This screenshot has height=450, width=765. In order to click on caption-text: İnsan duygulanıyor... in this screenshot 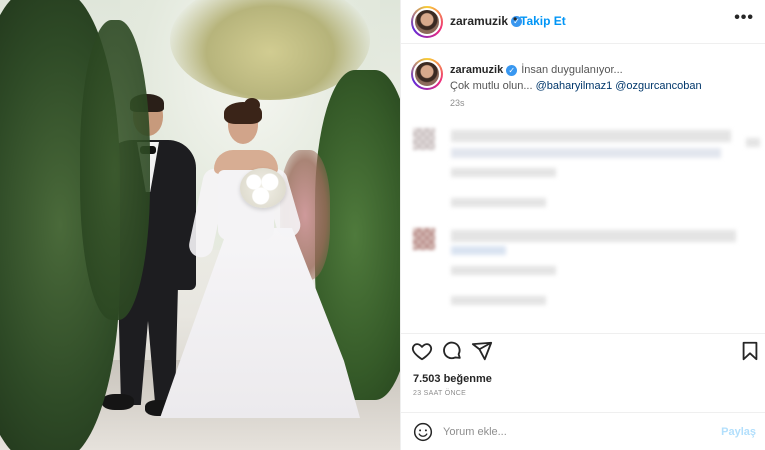, I will do `click(572, 70)`.